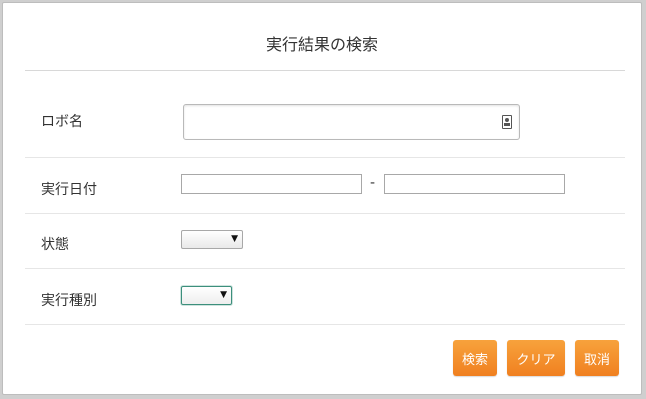  What do you see at coordinates (474, 184) in the screenshot?
I see `exec-date-to-input` at bounding box center [474, 184].